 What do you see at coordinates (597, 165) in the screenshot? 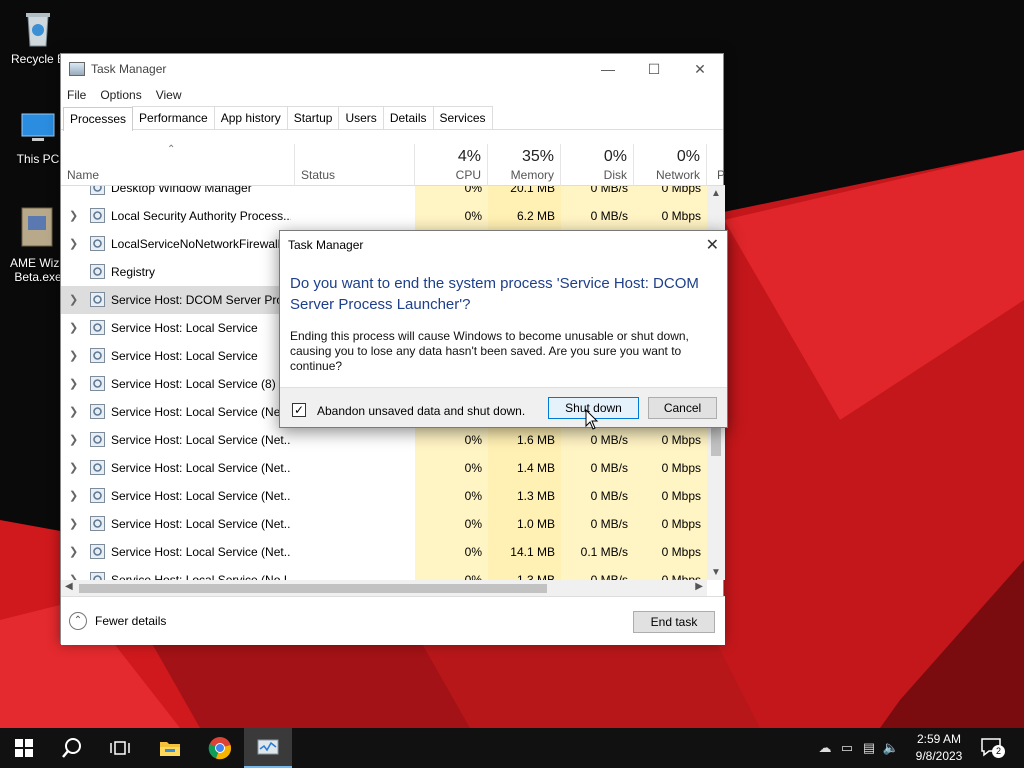
I see `column-header-disk: 0% Disk` at bounding box center [597, 165].